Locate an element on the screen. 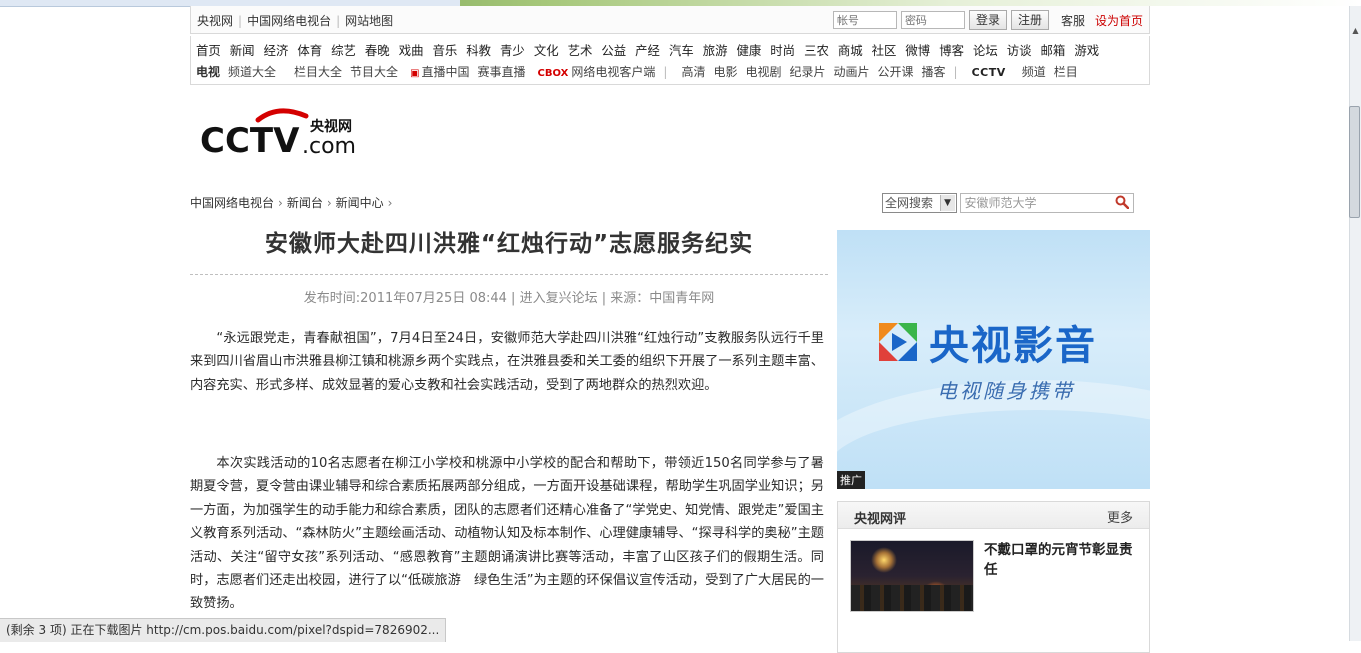  review-box: 央视网评 更多 不戴口罩的元宵节彰显责任 is located at coordinates (993, 577).